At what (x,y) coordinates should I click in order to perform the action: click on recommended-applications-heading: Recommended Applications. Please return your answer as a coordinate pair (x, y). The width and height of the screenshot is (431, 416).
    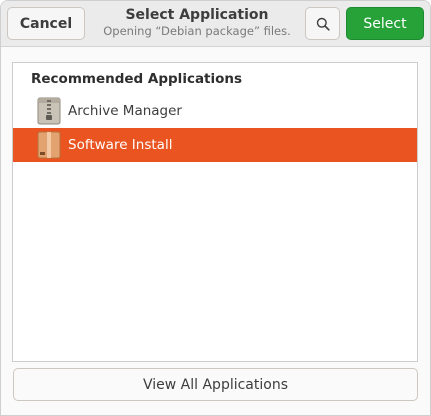
    Looking at the image, I should click on (137, 79).